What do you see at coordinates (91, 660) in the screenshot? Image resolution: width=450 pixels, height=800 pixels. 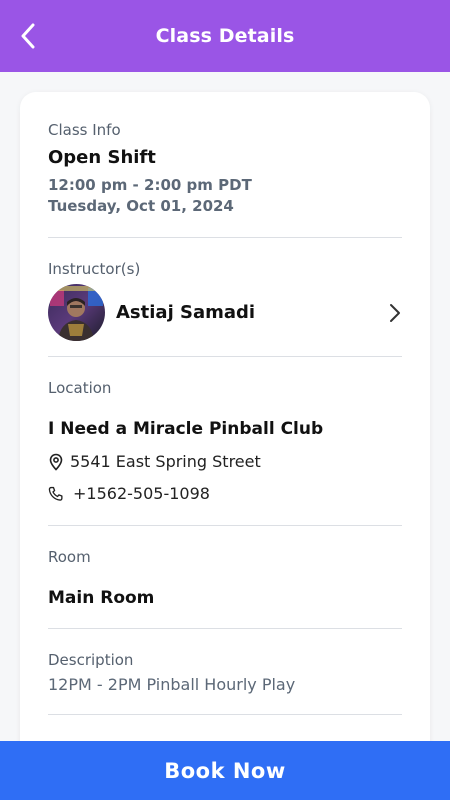 I see `description-label: Description` at bounding box center [91, 660].